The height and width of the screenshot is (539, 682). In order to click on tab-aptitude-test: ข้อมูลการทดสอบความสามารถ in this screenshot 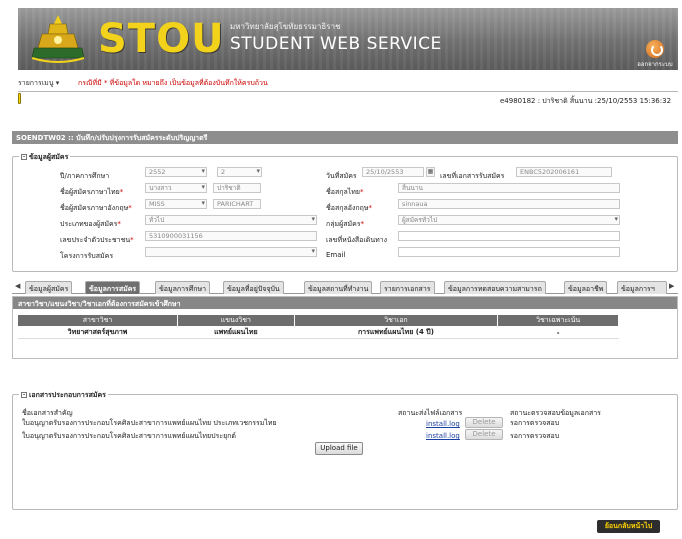, I will do `click(495, 287)`.